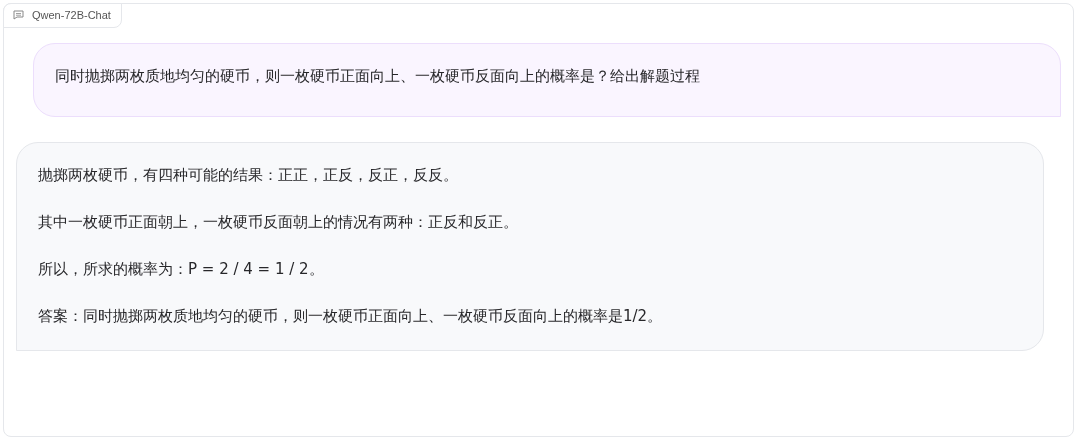 This screenshot has width=1080, height=441. Describe the element at coordinates (248, 175) in the screenshot. I see `message-text: 抛掷两枚硬币，有四种可能的结果：正正，正反，反正，反反。` at that location.